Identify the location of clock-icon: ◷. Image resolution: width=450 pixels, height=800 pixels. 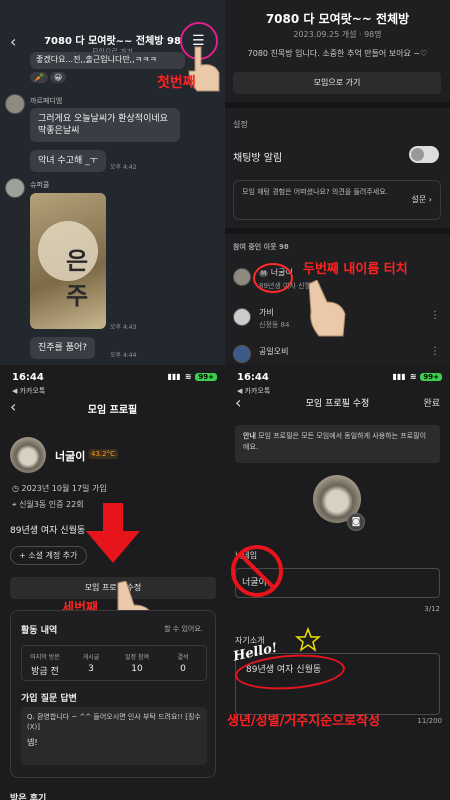
(15, 488).